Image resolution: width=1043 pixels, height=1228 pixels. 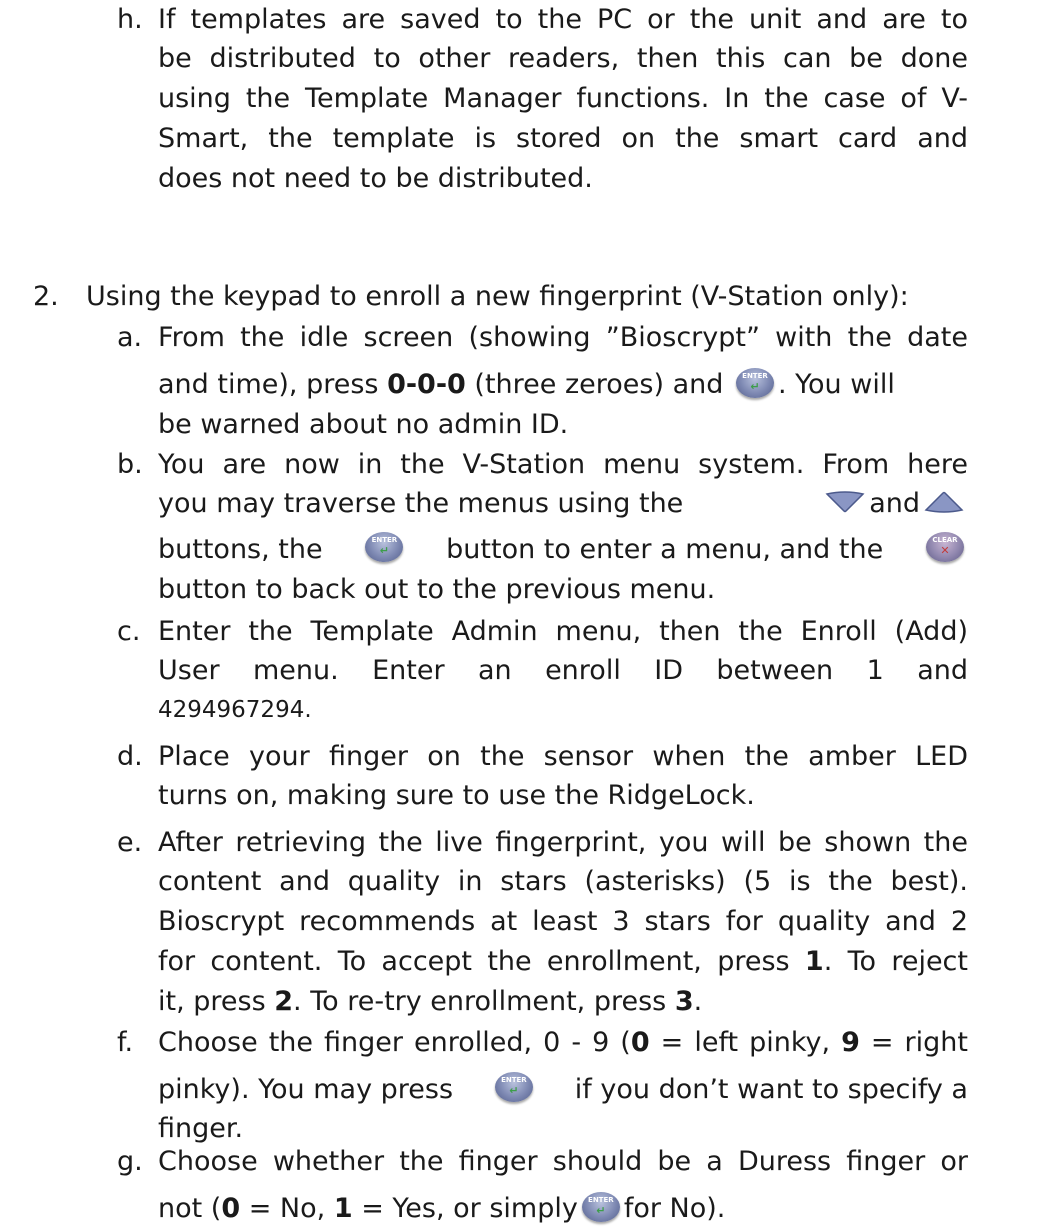 What do you see at coordinates (287, 1208) in the screenshot?
I see `item-g-line-2-mid1: = No,` at bounding box center [287, 1208].